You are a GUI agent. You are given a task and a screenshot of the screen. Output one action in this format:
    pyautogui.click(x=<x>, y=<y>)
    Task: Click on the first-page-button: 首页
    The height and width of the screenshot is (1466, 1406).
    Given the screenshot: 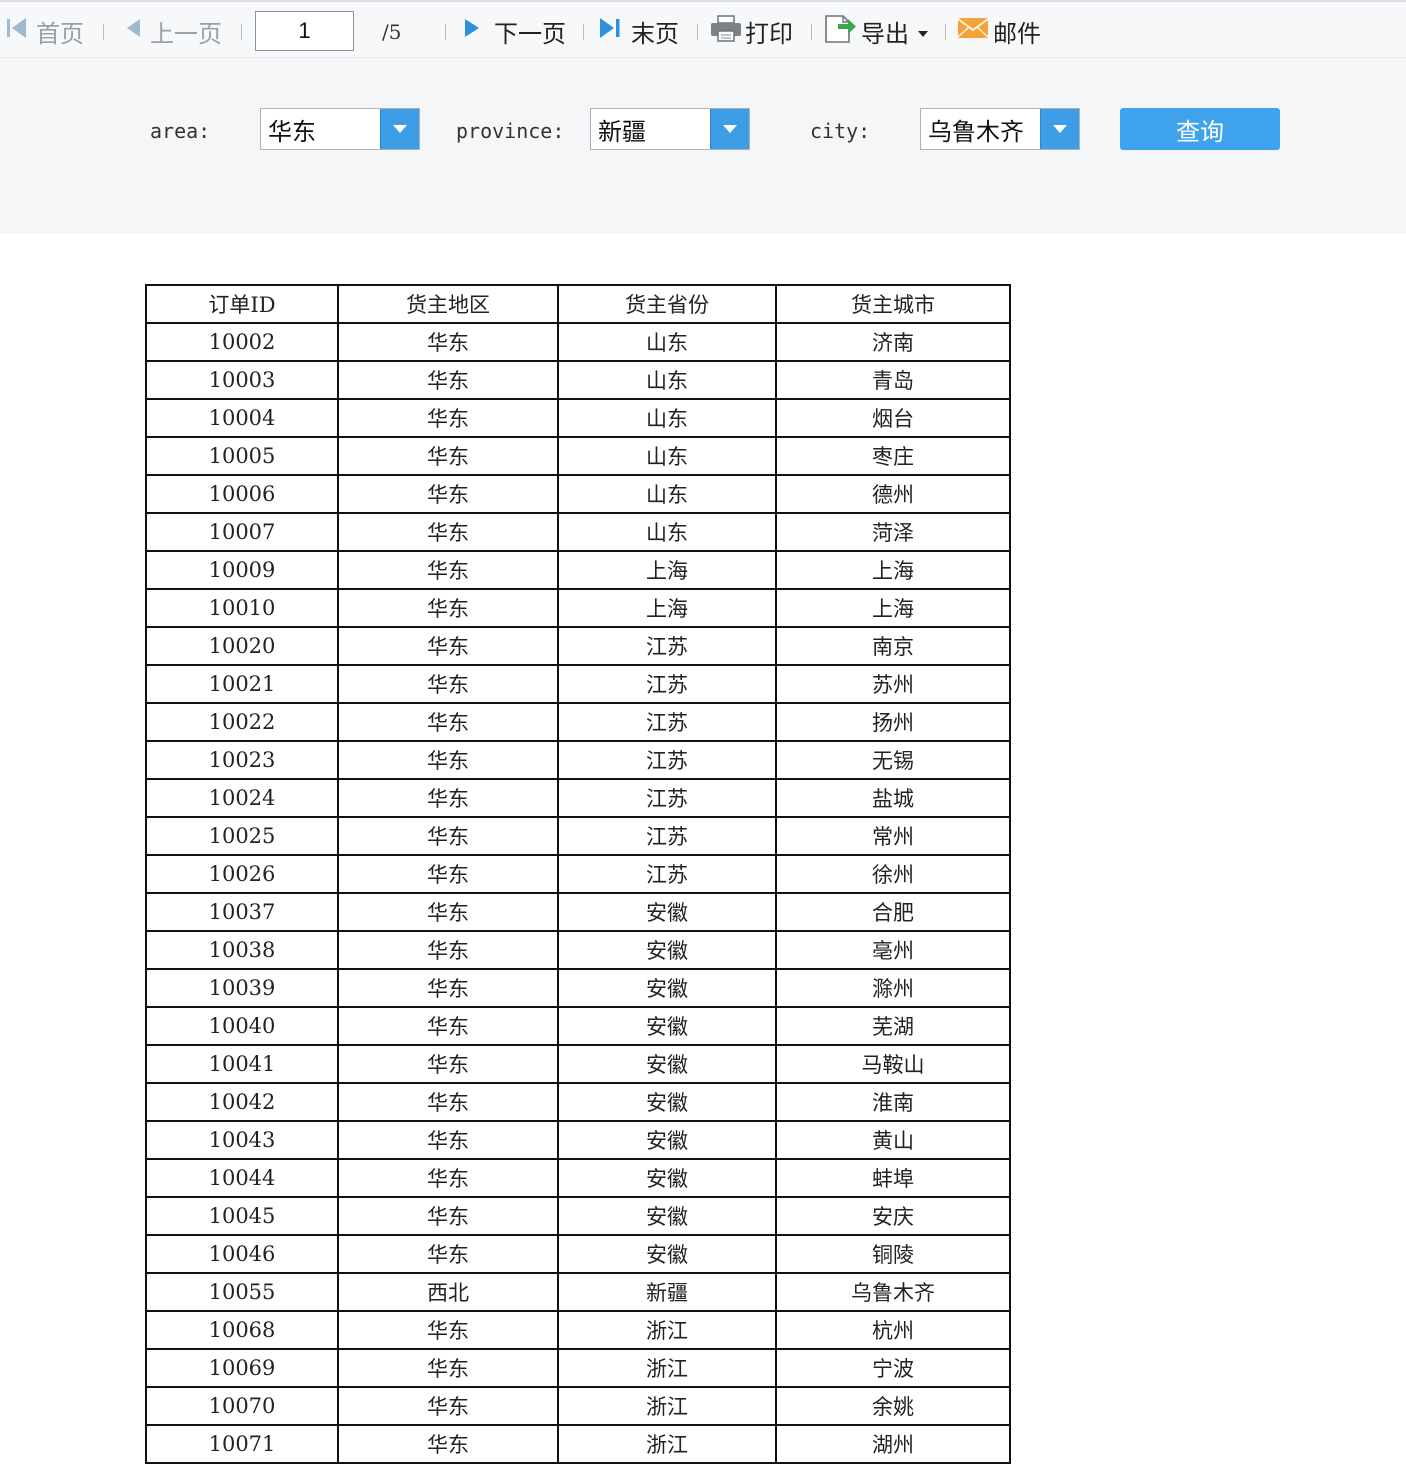 What is the action you would take?
    pyautogui.click(x=44, y=31)
    